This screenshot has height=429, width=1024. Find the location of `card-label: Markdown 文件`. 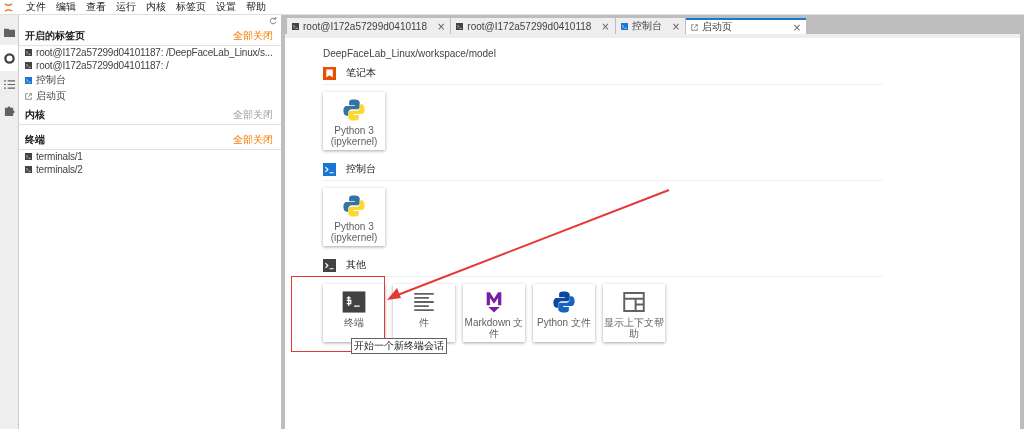

card-label: Markdown 文件 is located at coordinates (494, 328).